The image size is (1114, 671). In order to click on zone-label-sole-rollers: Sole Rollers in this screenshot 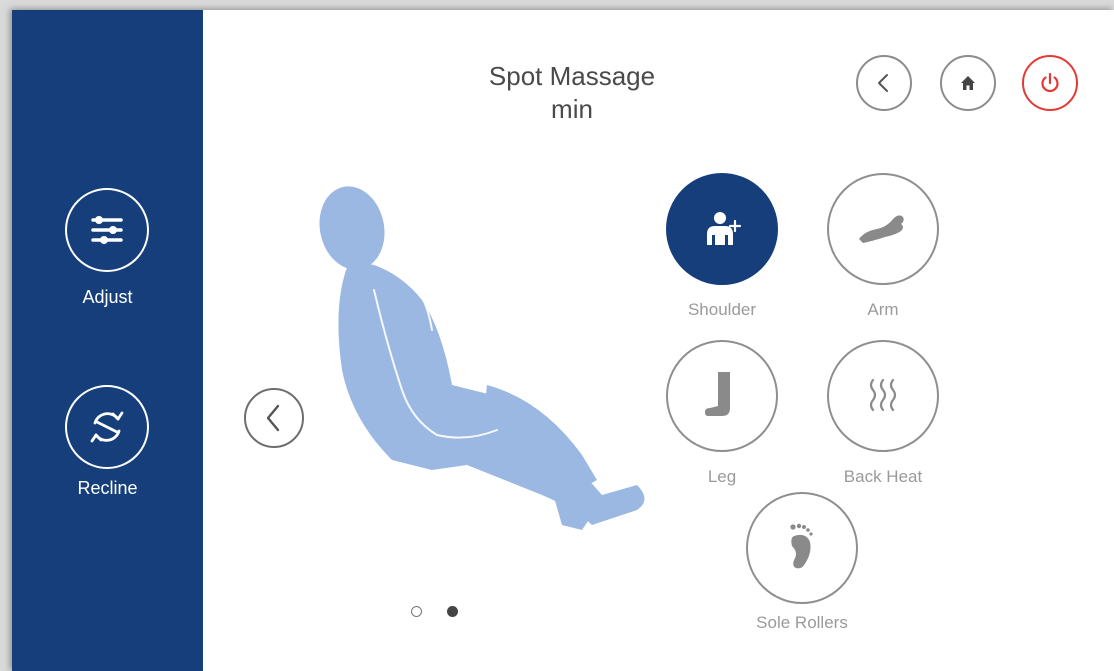, I will do `click(802, 622)`.